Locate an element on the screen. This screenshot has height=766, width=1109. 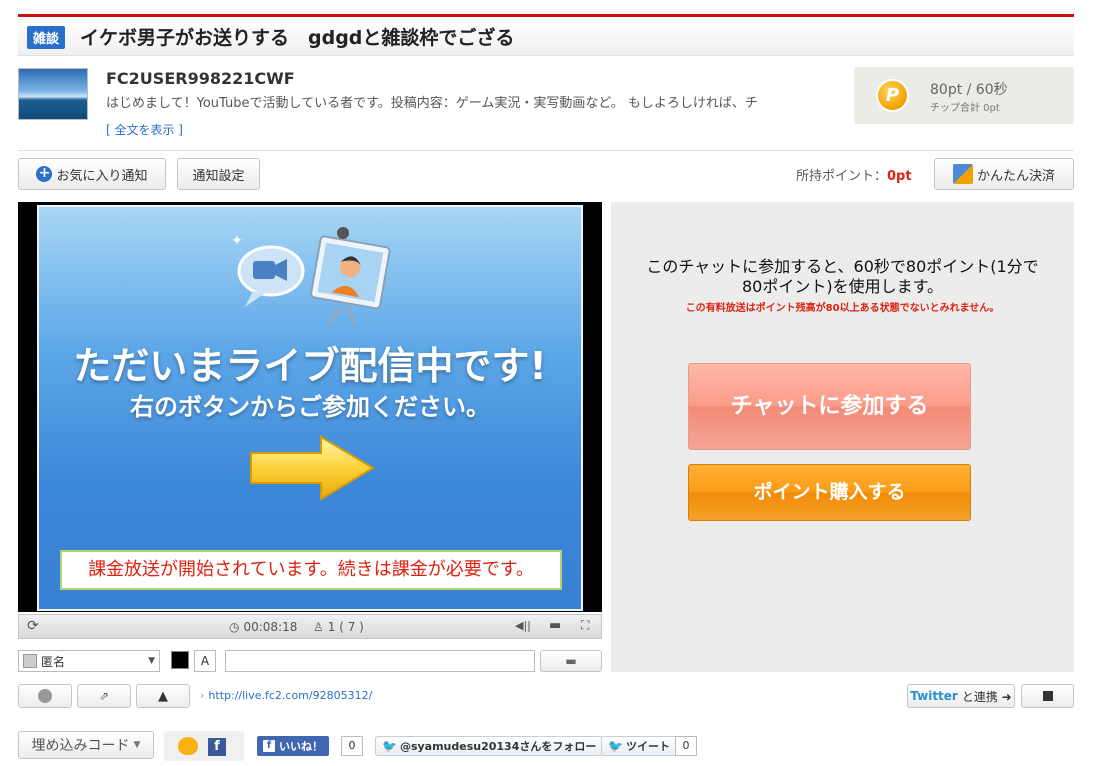
twitter-link-label: と連携 ➜ is located at coordinates (986, 696).